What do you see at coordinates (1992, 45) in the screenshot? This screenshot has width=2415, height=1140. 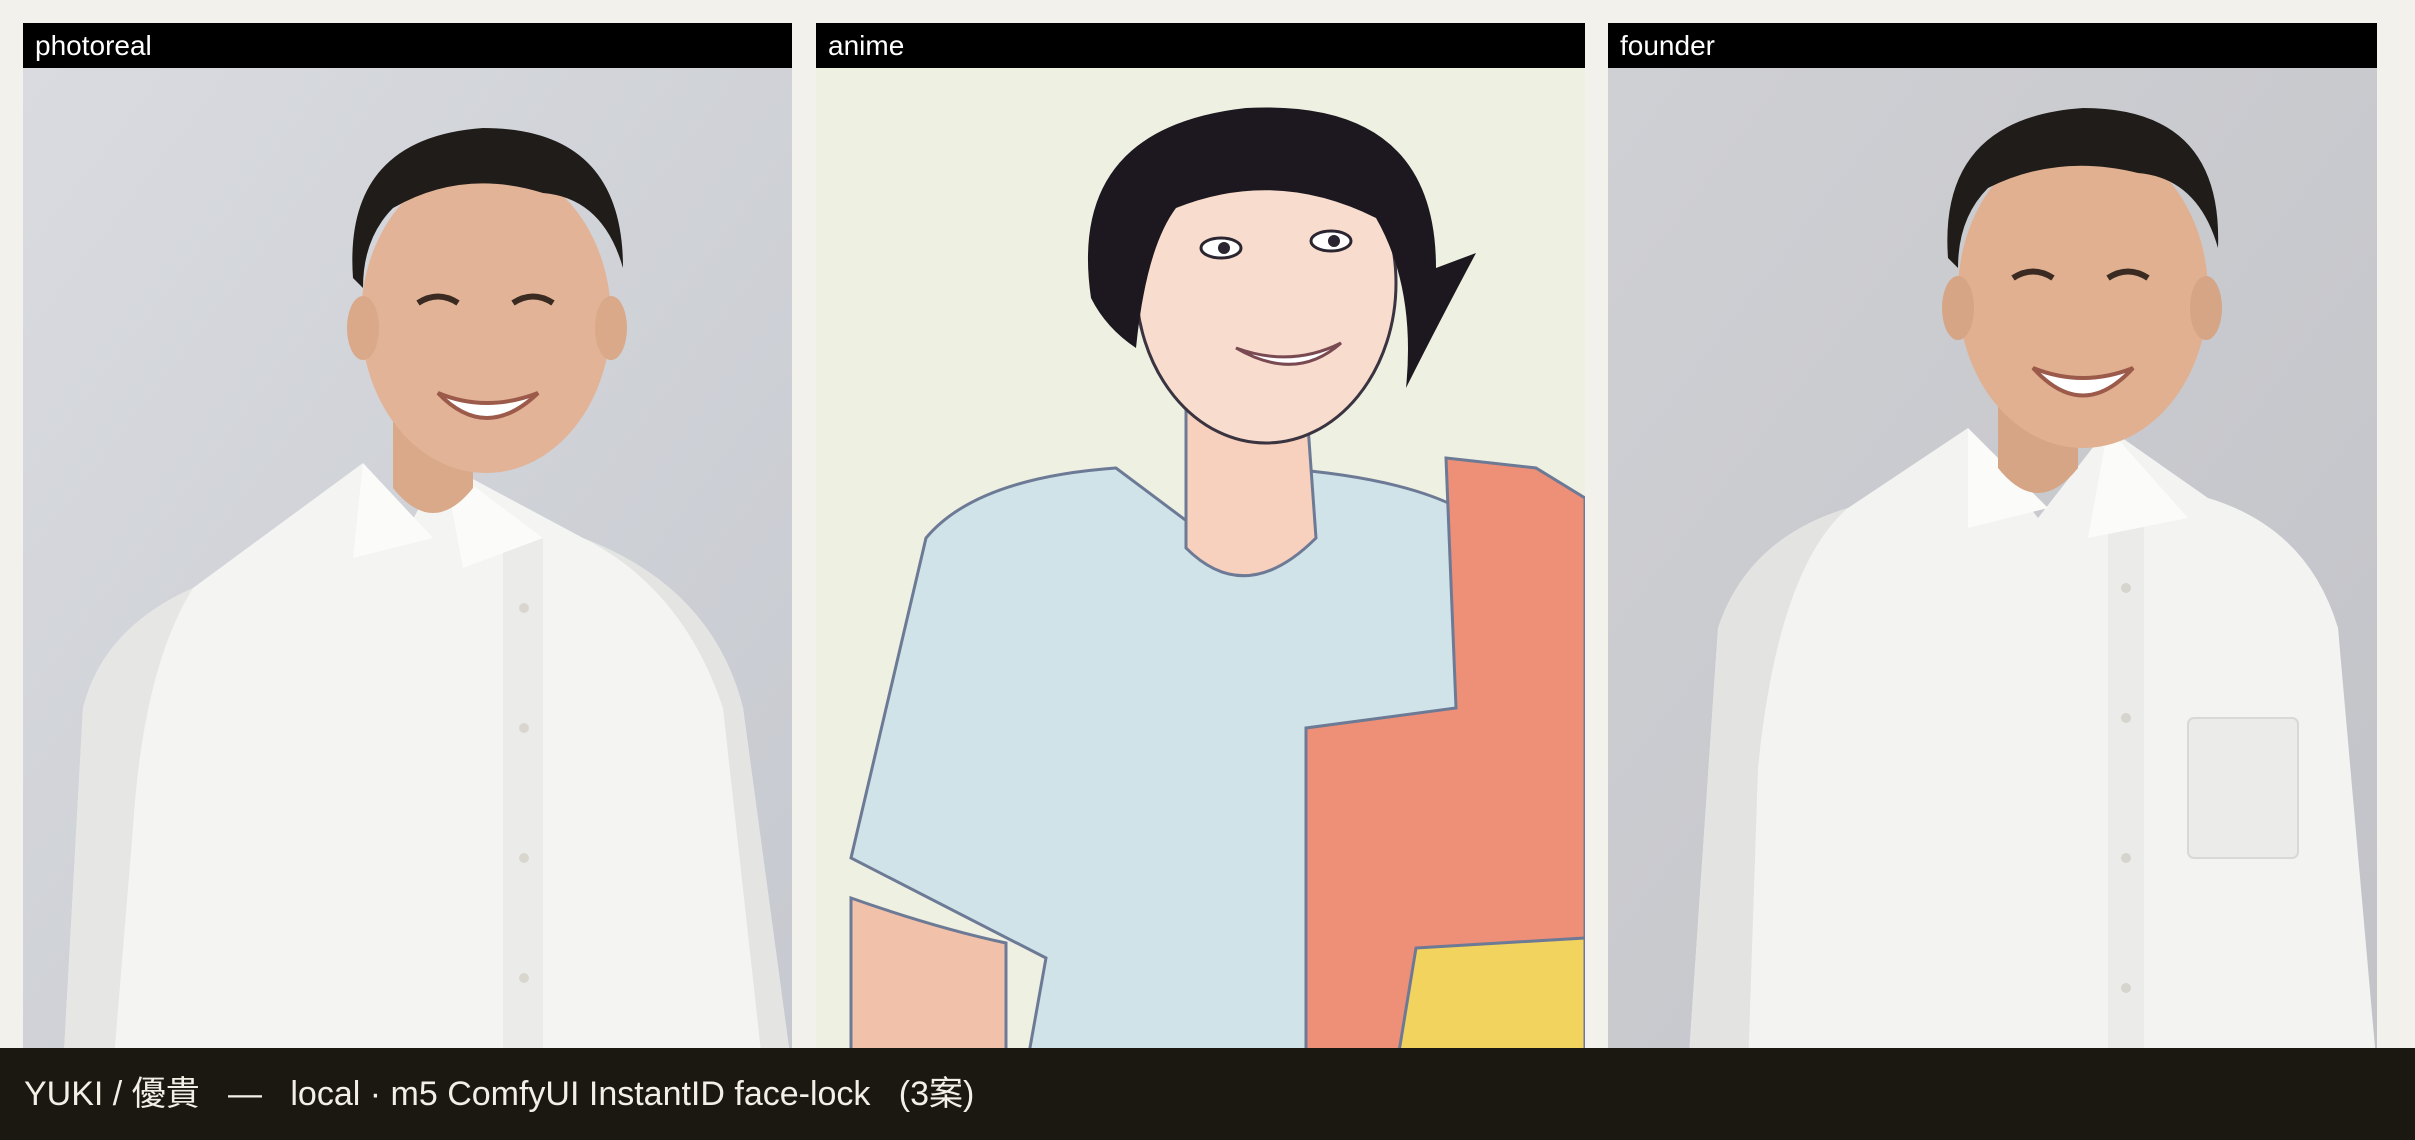 I see `panel-label: founder` at bounding box center [1992, 45].